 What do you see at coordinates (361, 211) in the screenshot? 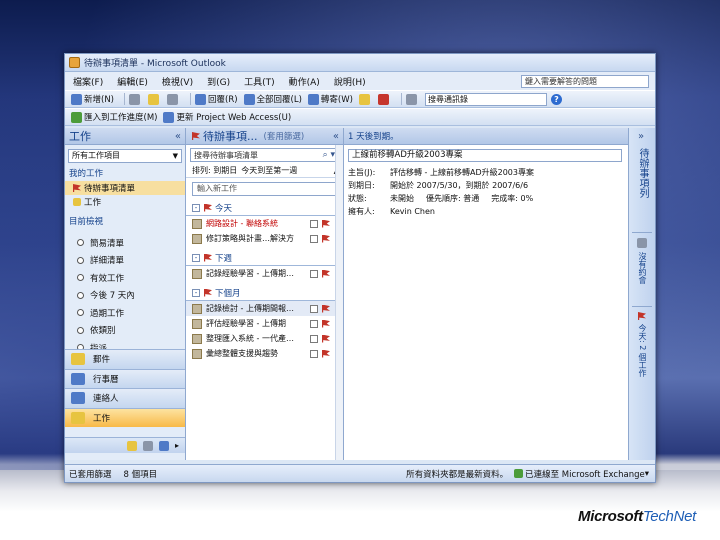
I see `detail-label: 擁有人:` at bounding box center [361, 211].